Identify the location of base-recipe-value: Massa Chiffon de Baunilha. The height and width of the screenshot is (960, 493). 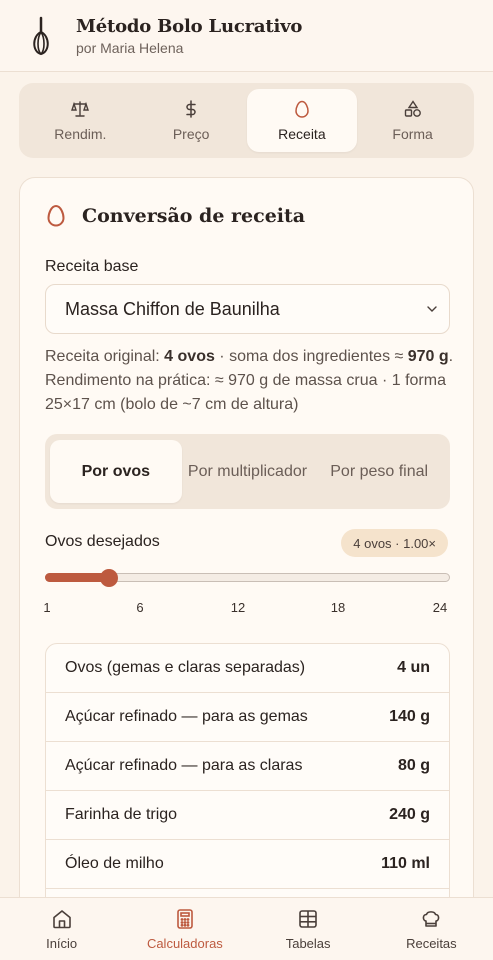
(172, 308).